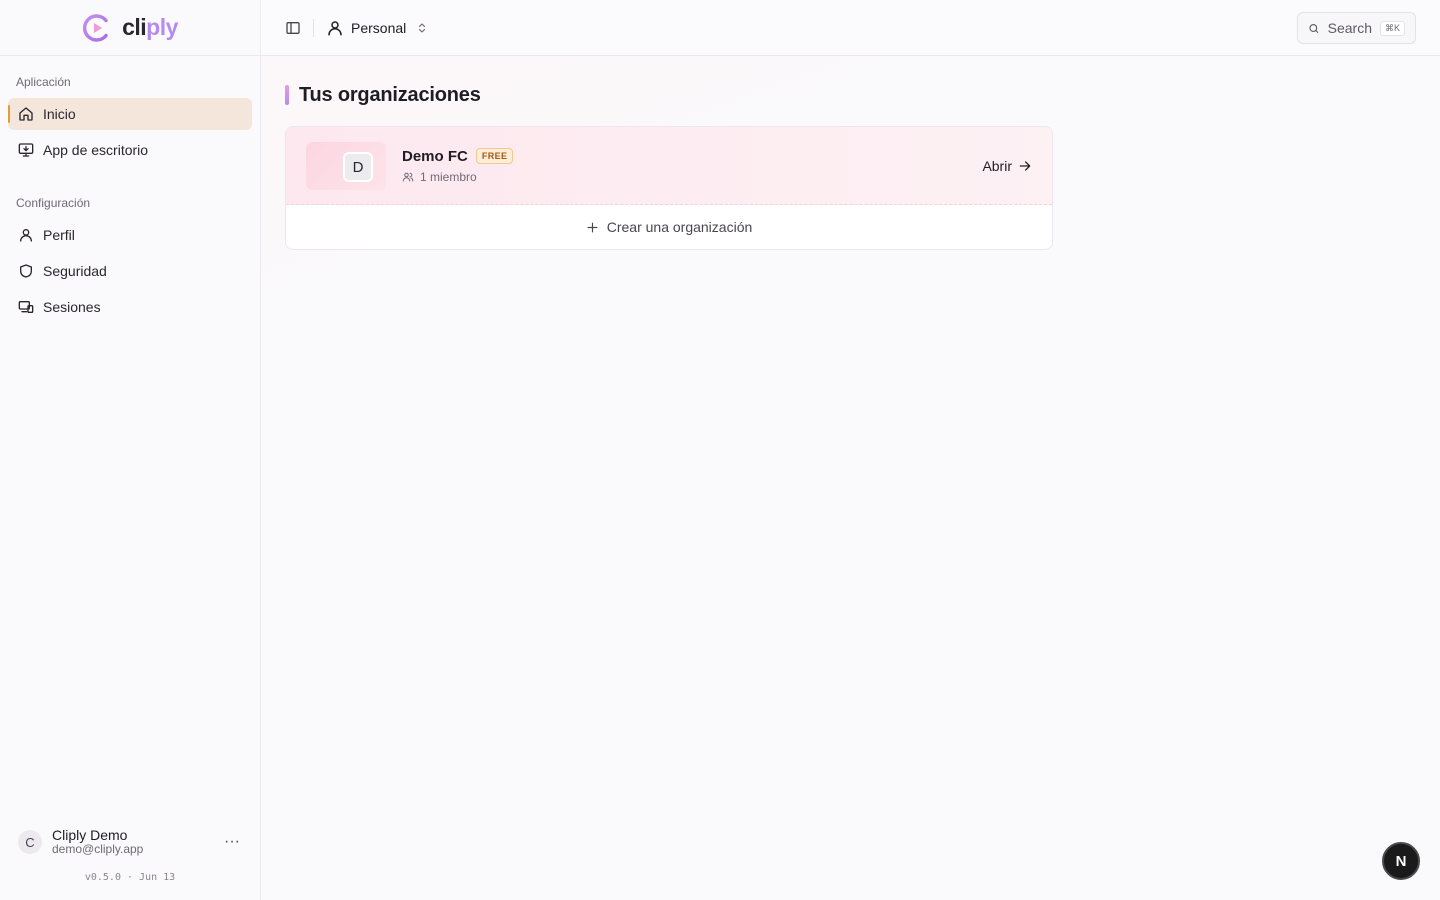 Image resolution: width=1440 pixels, height=900 pixels. I want to click on page-title-text: Tus organizaciones, so click(390, 94).